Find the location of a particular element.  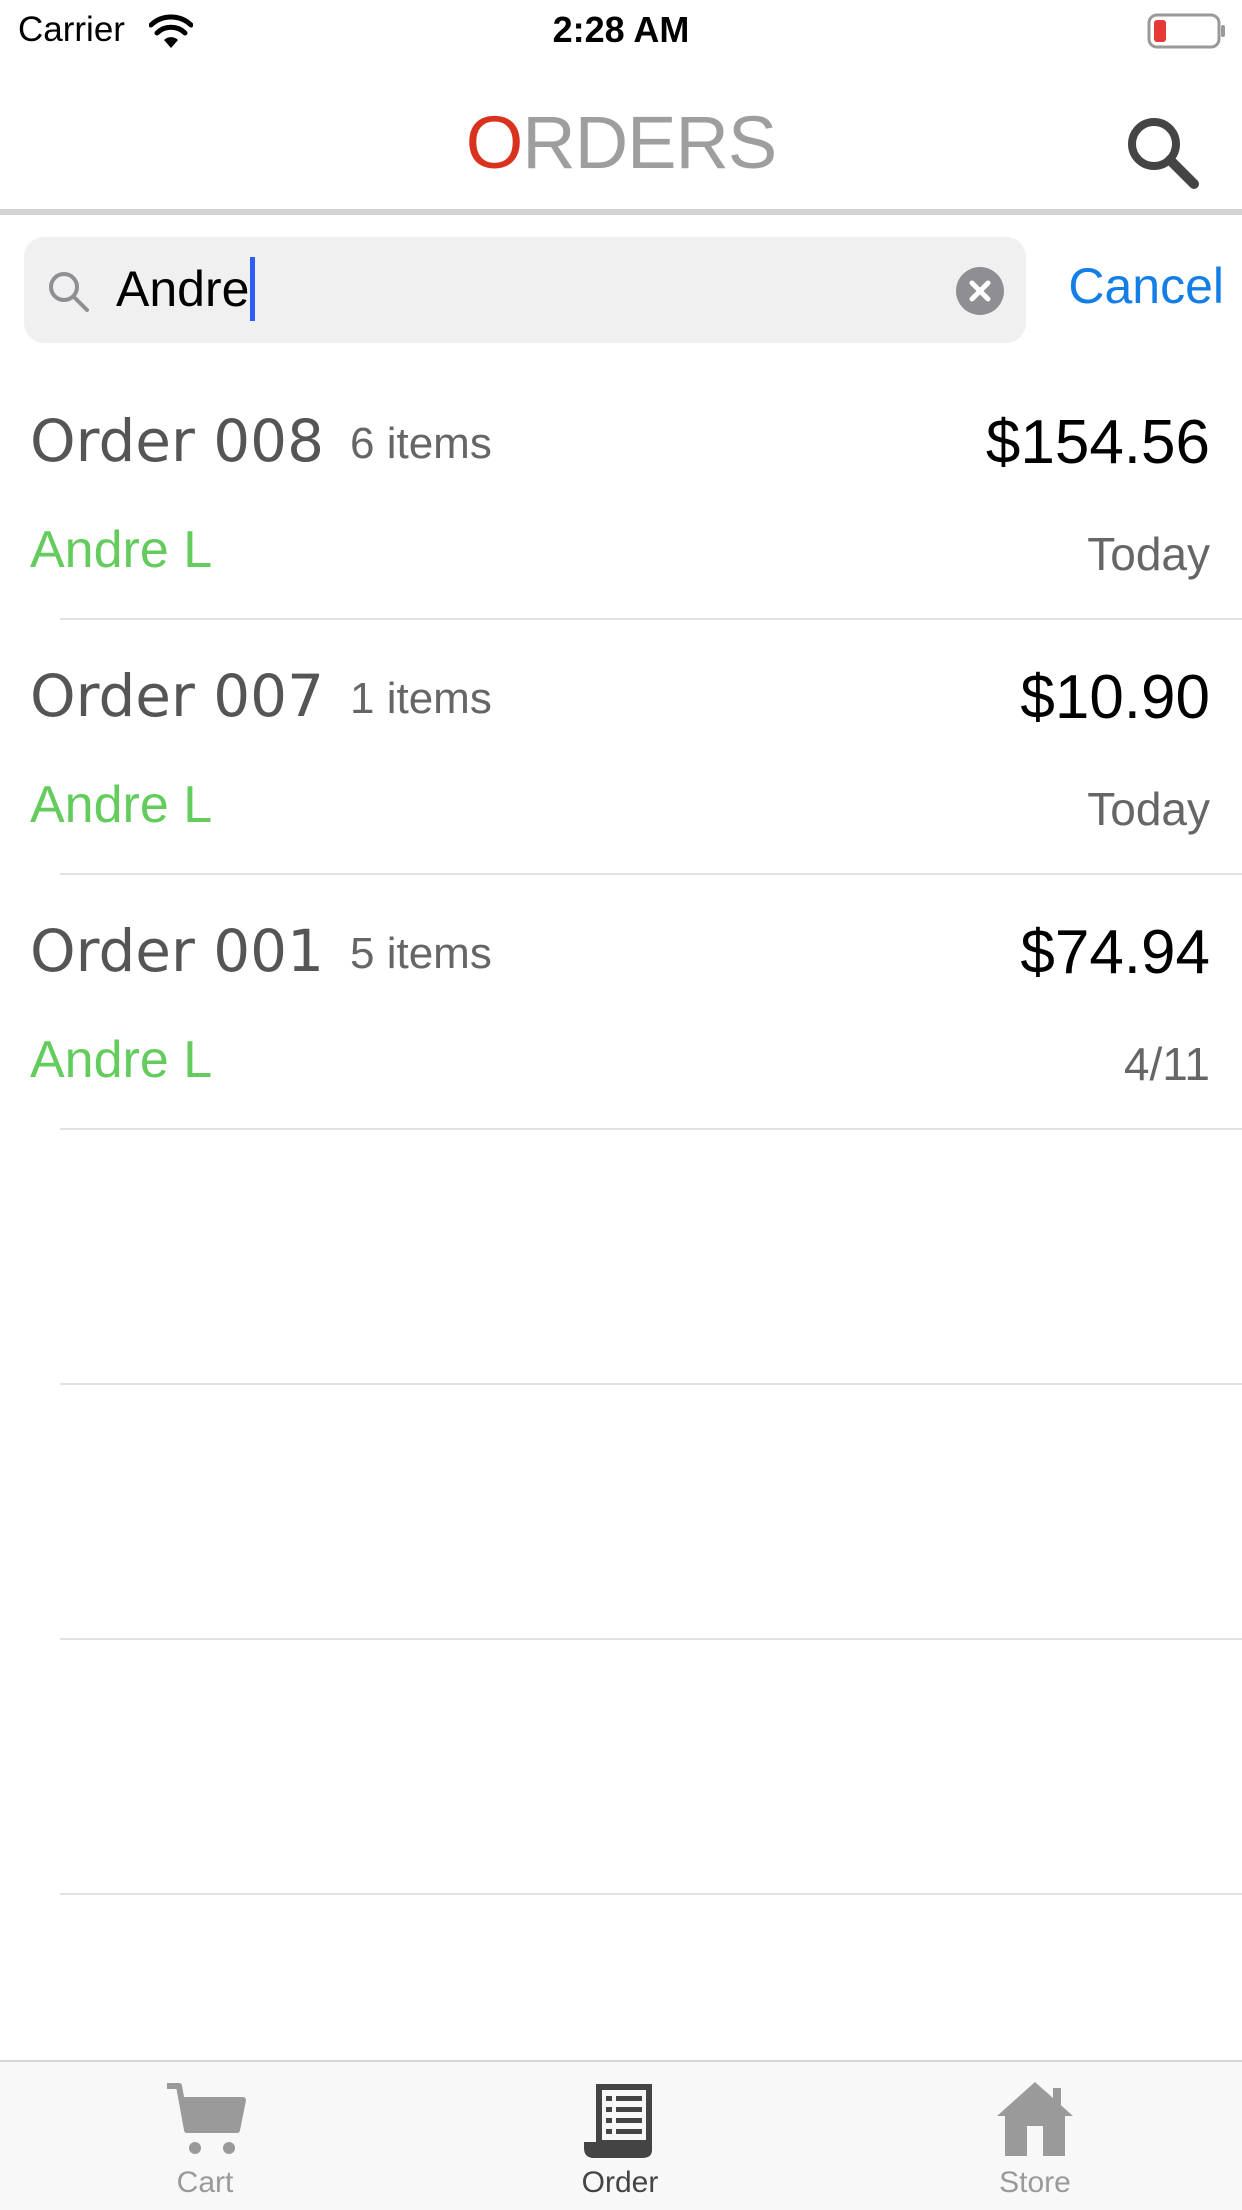

order-date: 4/11 is located at coordinates (1166, 1064).